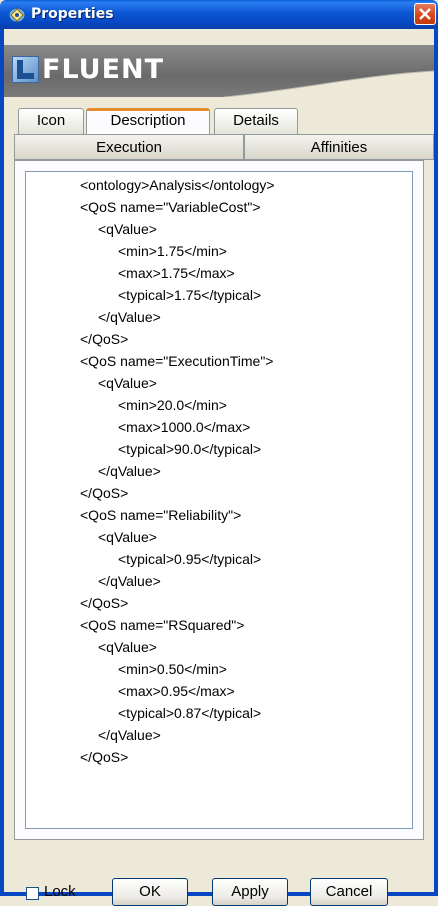 The width and height of the screenshot is (438, 906). What do you see at coordinates (190, 713) in the screenshot?
I see `text-line: <typical>0.87</typical>` at bounding box center [190, 713].